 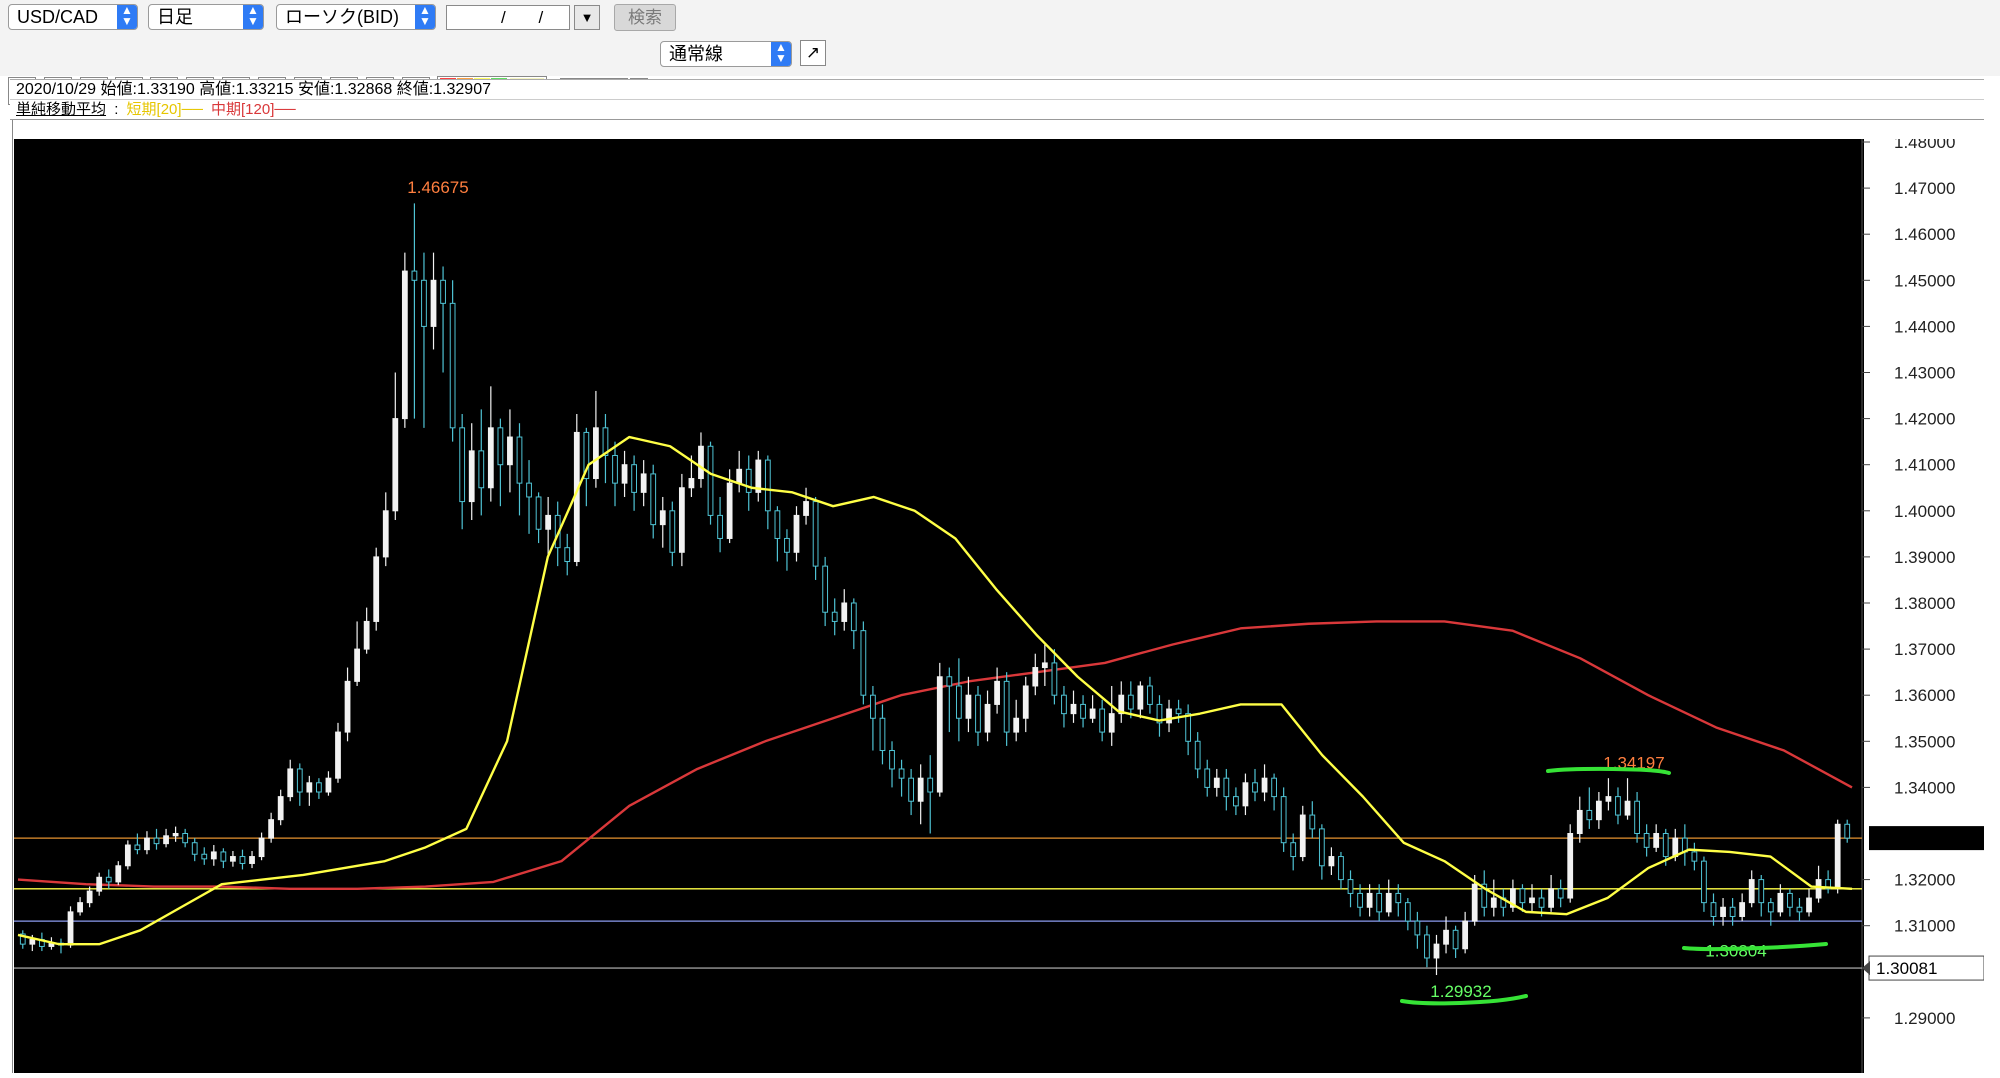 What do you see at coordinates (1924, 234) in the screenshot?
I see `y-tick-label: 1.46000` at bounding box center [1924, 234].